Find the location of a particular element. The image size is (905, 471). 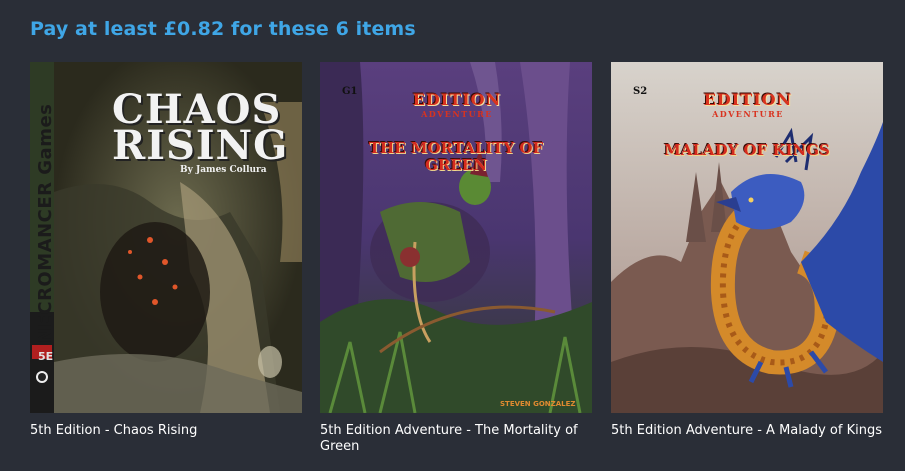

cover-author-text: STEVEN GONZALEZ is located at coordinates (538, 404).